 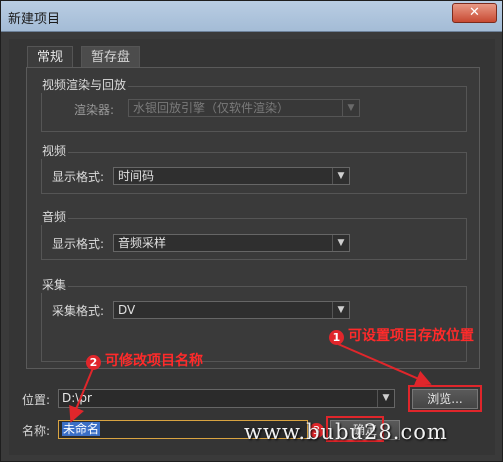 What do you see at coordinates (346, 432) in the screenshot?
I see `watermark: www.bubu28.com` at bounding box center [346, 432].